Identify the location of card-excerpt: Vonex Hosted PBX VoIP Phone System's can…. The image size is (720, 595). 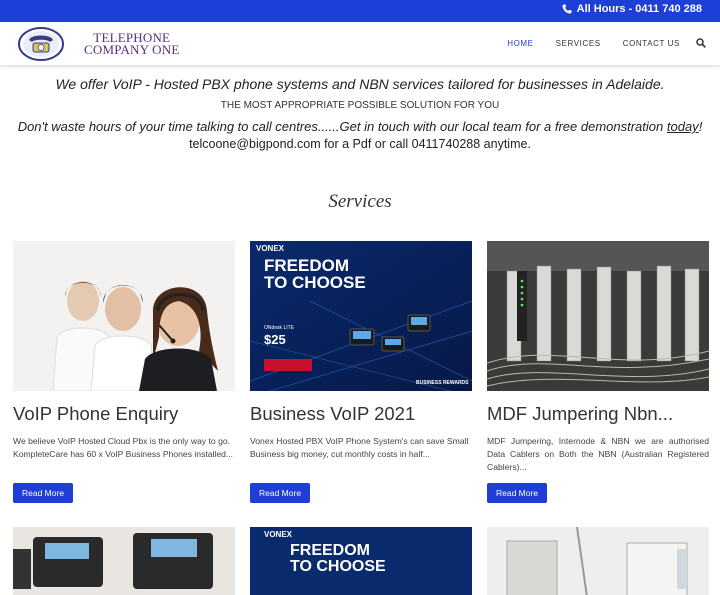
(359, 447).